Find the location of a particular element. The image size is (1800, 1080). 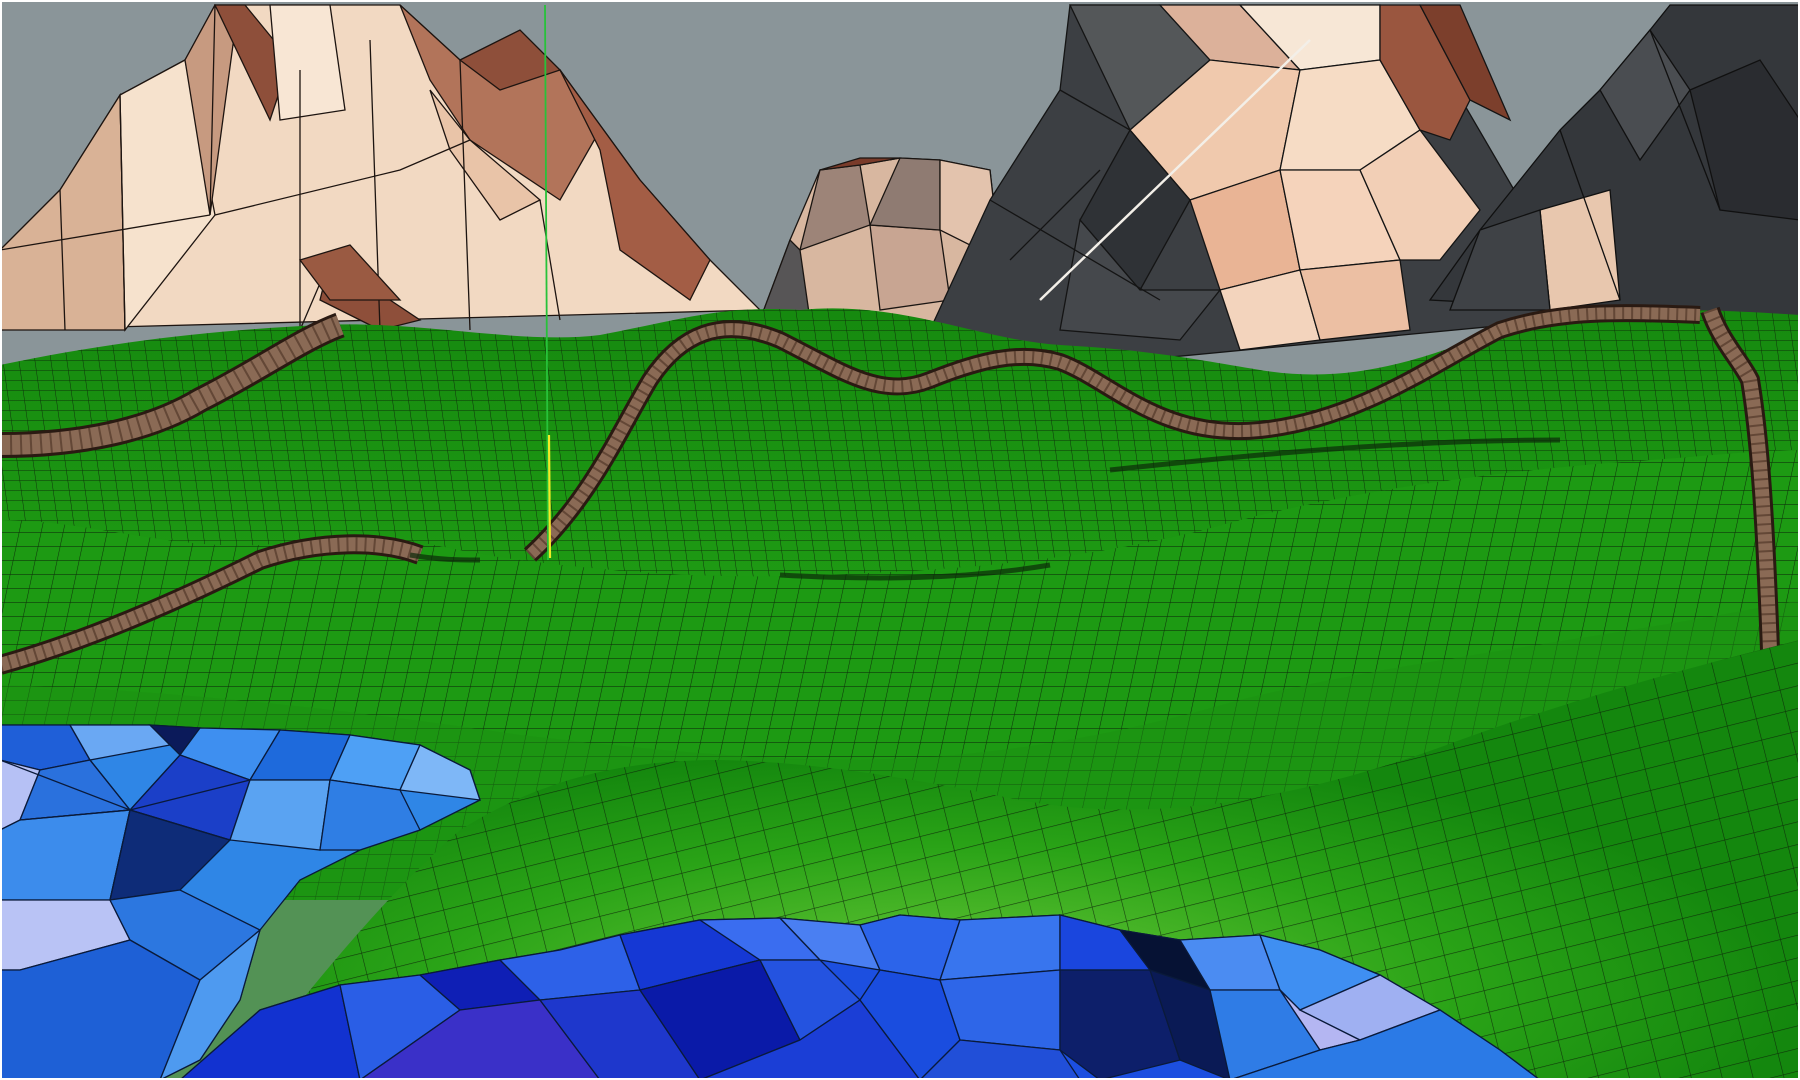

yellow-axis-line is located at coordinates (549, 496).